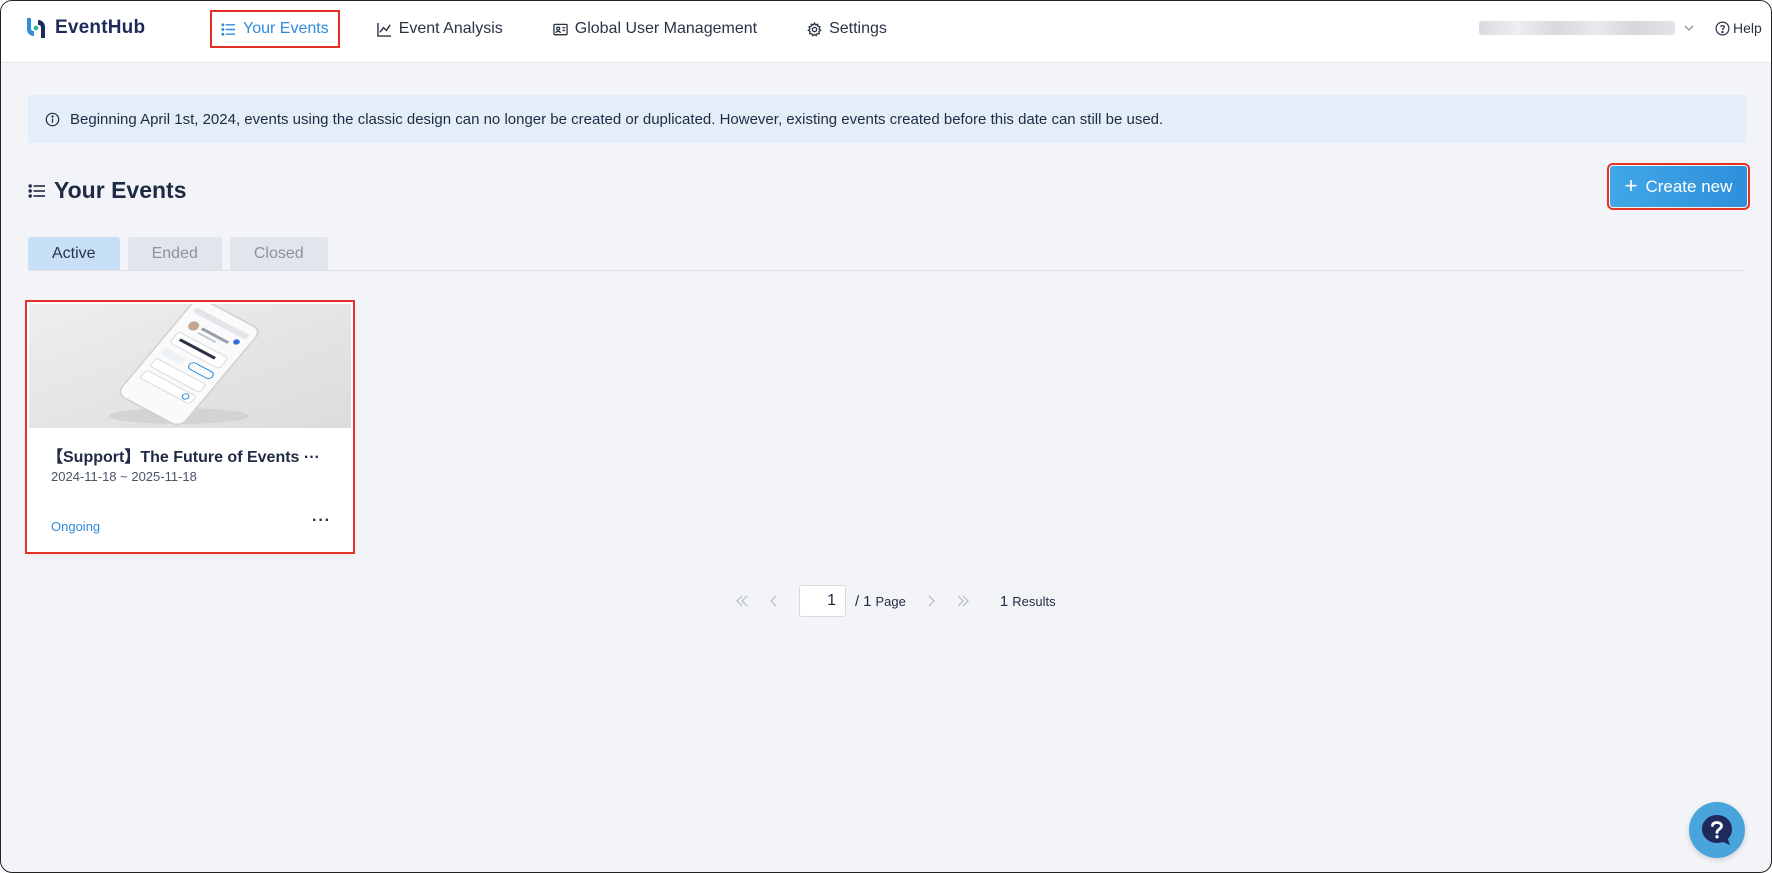  I want to click on nav-your-events: Your Events, so click(275, 29).